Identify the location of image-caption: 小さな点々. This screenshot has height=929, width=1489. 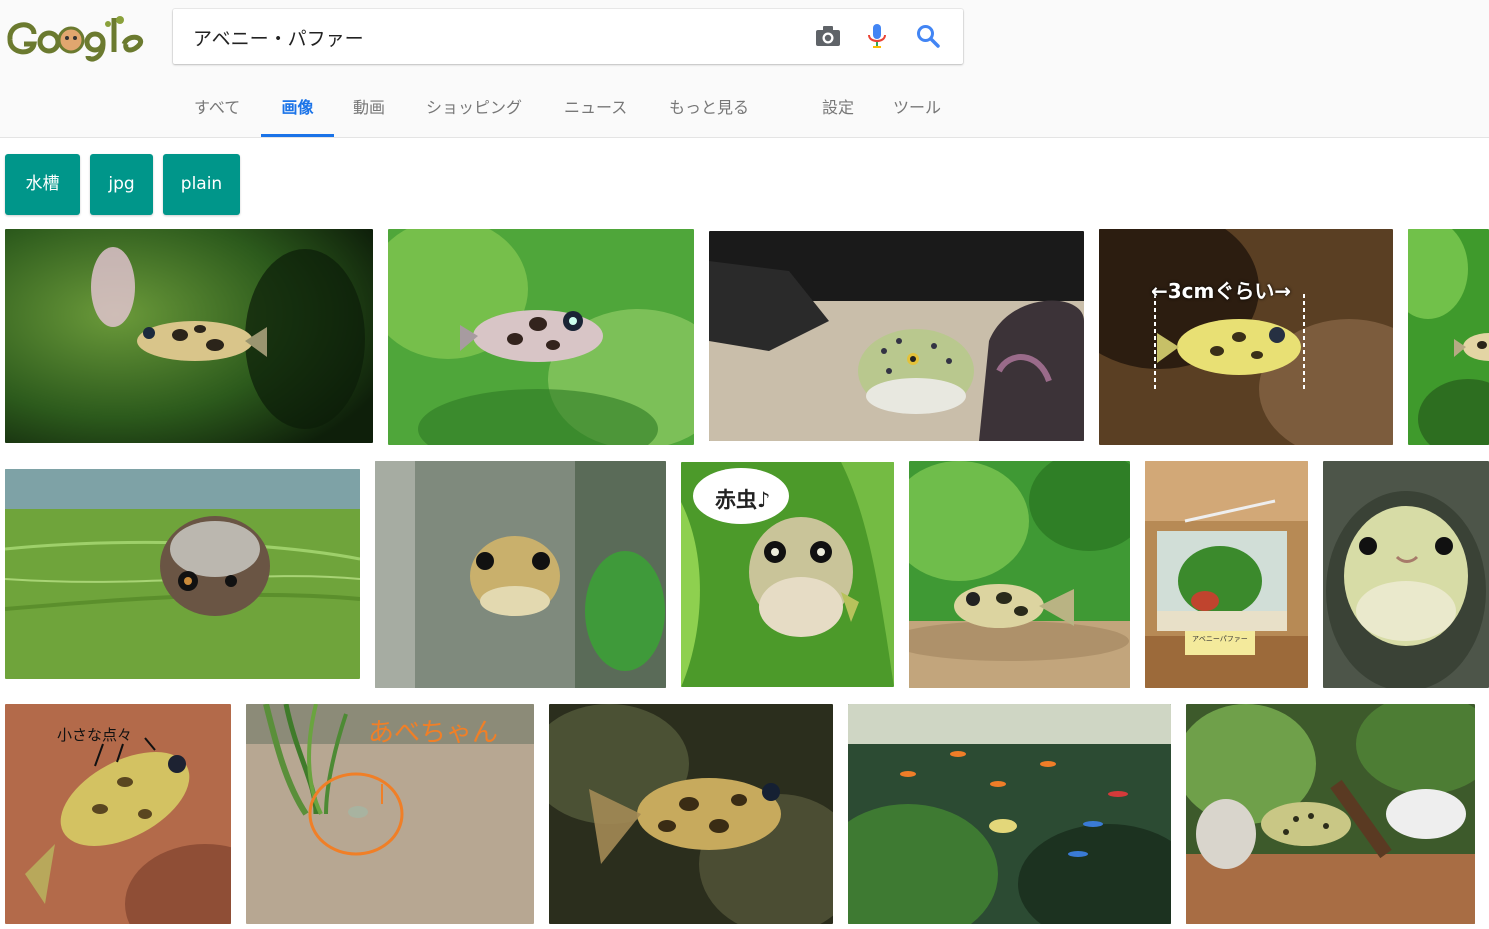
(95, 735).